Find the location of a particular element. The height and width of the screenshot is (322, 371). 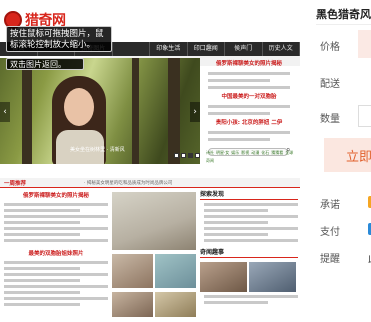

buy-now-label: 立即 is located at coordinates (358, 157).